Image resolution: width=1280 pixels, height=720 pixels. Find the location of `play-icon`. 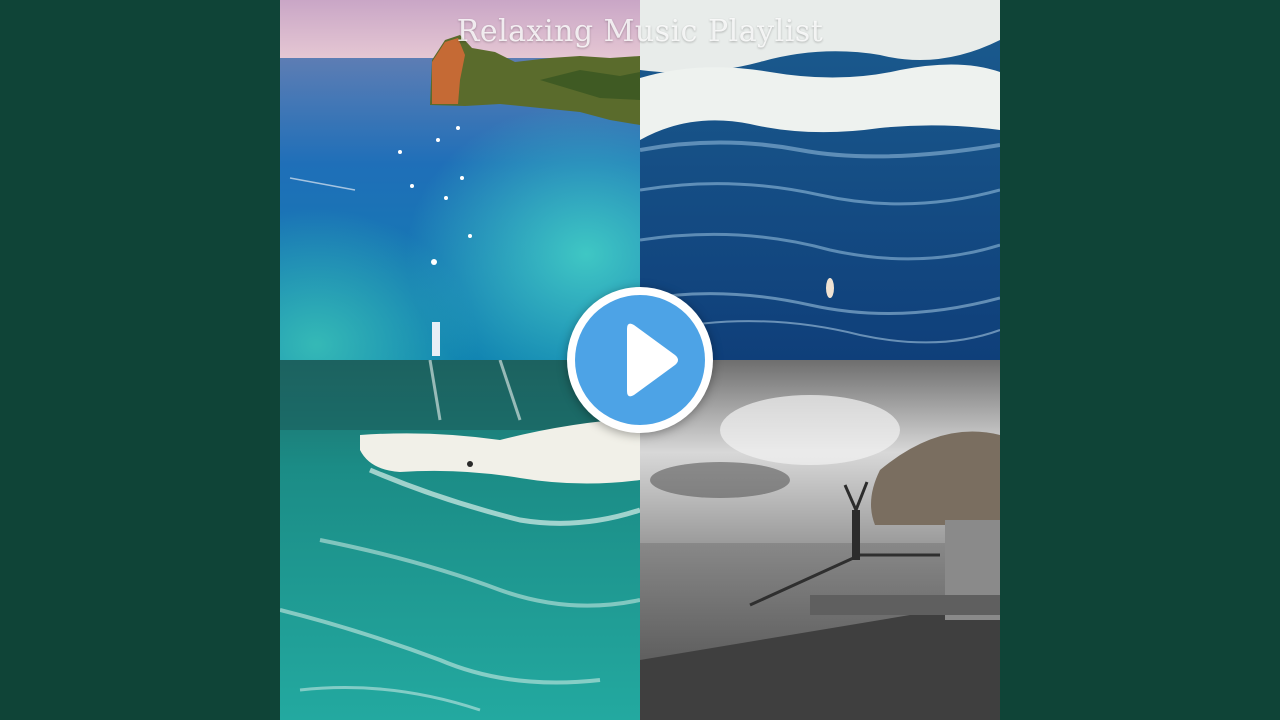

play-icon is located at coordinates (652, 360).